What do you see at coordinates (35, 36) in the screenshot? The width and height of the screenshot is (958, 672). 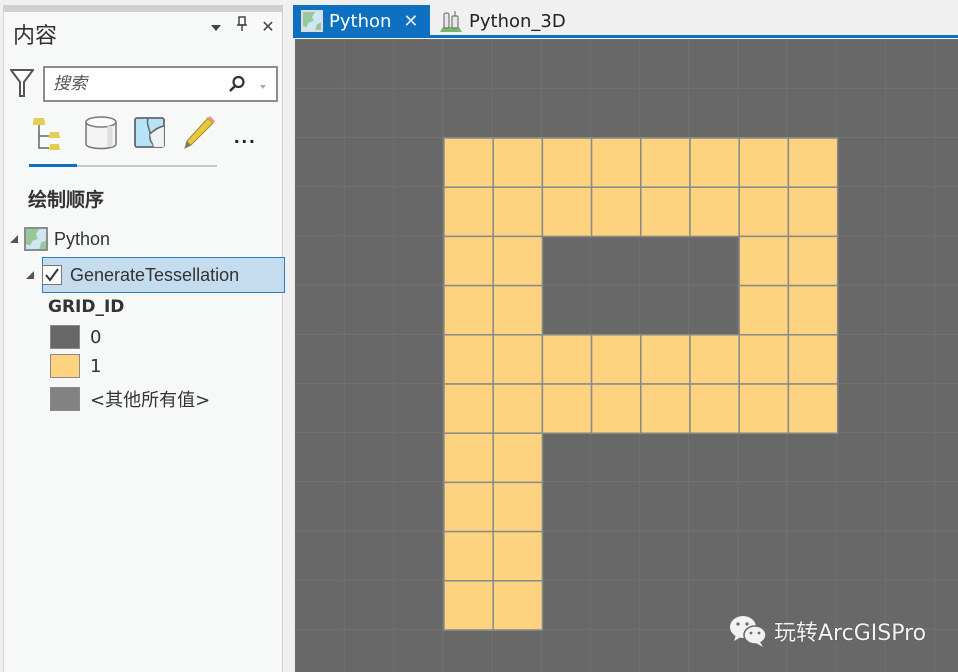 I see `pane-title: 内容` at bounding box center [35, 36].